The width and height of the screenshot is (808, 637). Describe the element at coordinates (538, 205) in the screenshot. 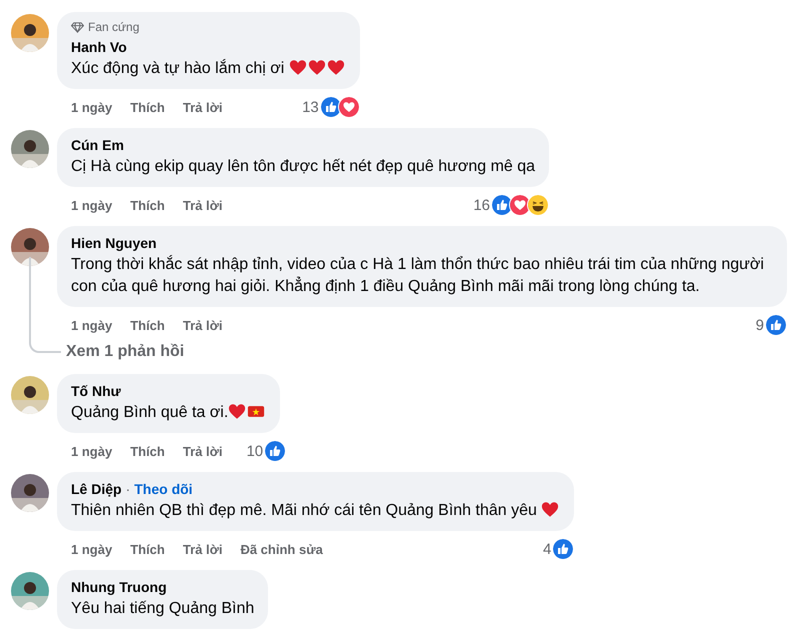

I see `laughing-emoji-icon` at that location.